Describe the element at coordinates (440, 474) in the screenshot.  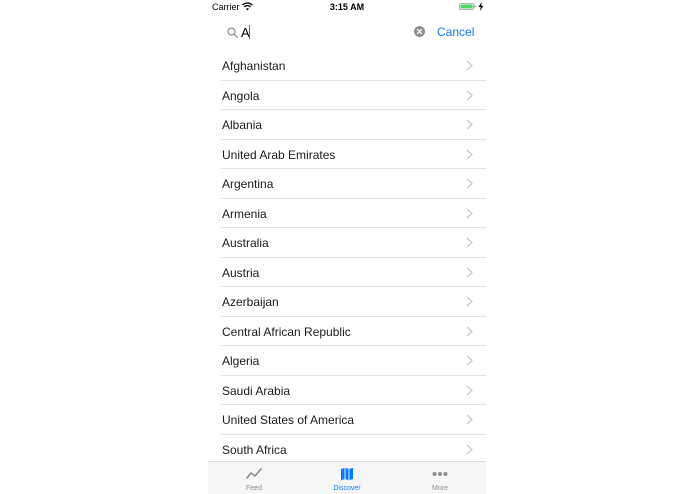
I see `more-dots-icon` at that location.